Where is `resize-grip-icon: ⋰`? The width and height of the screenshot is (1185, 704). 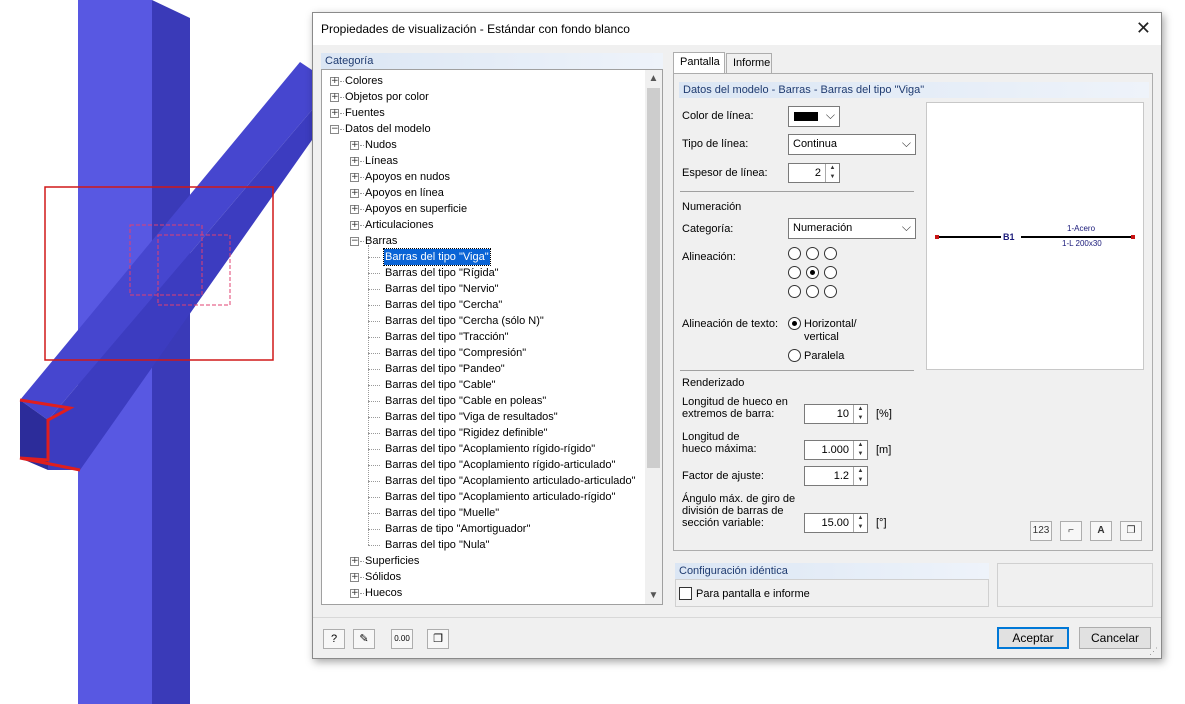 resize-grip-icon: ⋰ is located at coordinates (1154, 651).